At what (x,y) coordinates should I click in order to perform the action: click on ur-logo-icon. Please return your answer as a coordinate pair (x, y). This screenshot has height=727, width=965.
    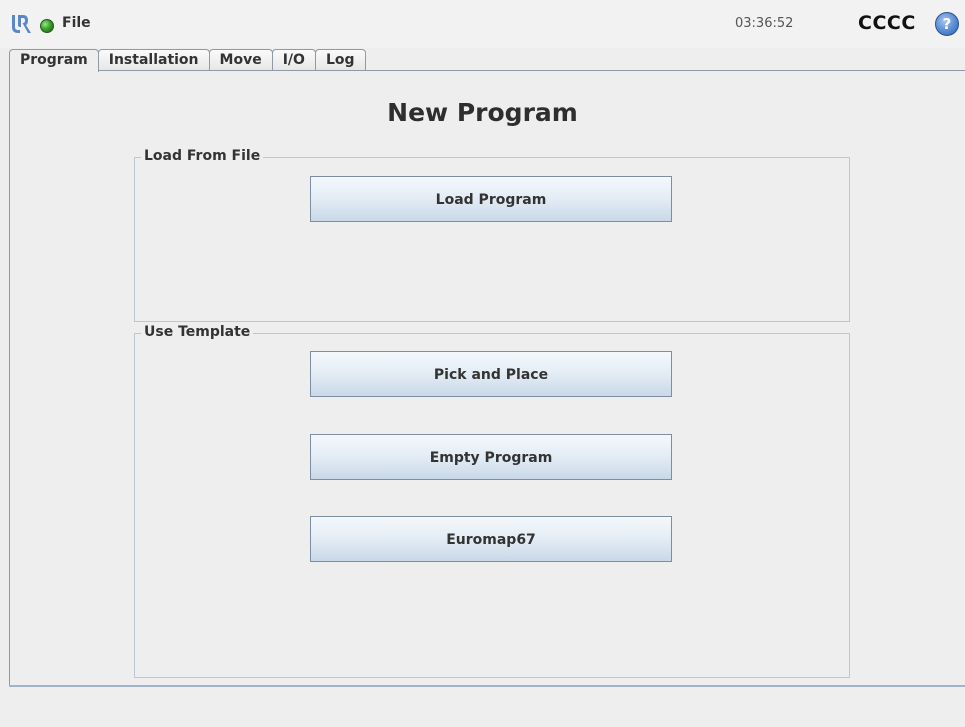
    Looking at the image, I should click on (21, 24).